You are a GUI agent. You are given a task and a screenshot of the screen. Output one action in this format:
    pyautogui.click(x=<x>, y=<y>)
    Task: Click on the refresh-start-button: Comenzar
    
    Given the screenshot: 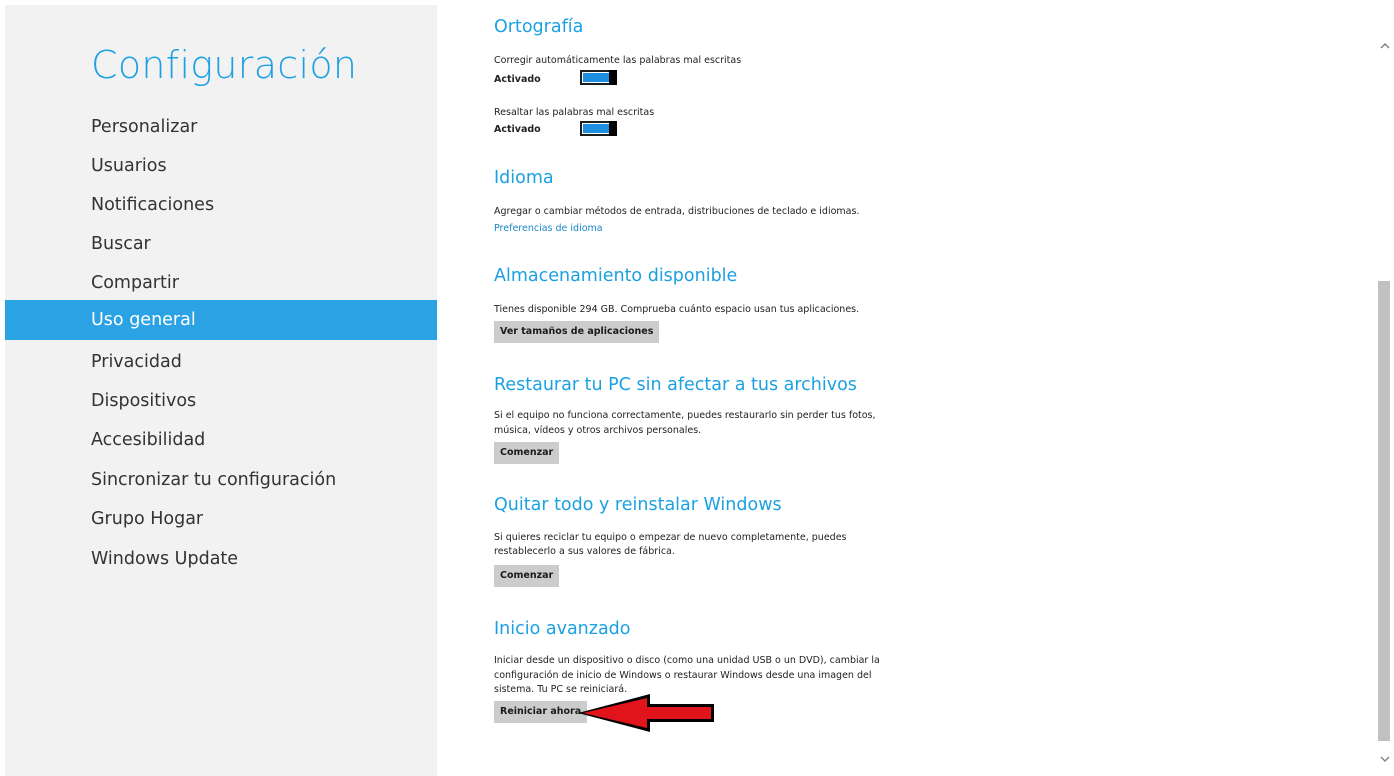 What is the action you would take?
    pyautogui.click(x=527, y=453)
    